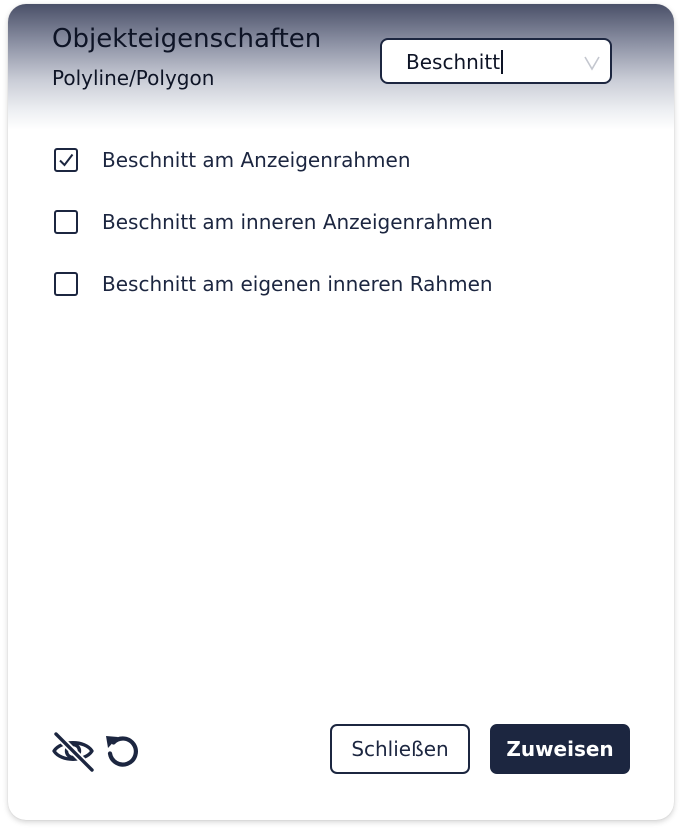 This screenshot has width=682, height=830. Describe the element at coordinates (66, 222) in the screenshot. I see `checkbox-inner-display-frame` at that location.